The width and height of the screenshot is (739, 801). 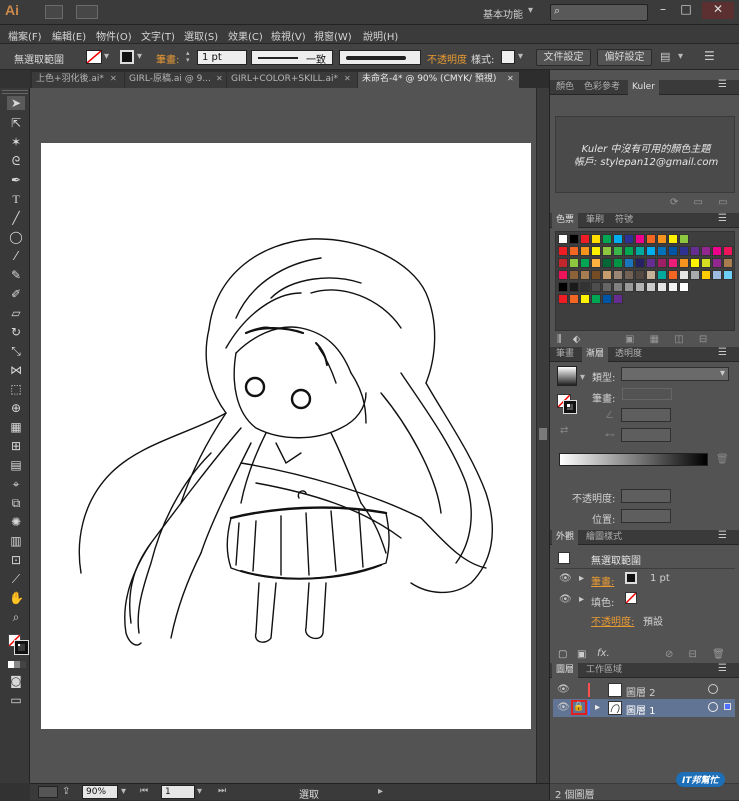 I want to click on width-tool-icon: ⋈, so click(x=16, y=370).